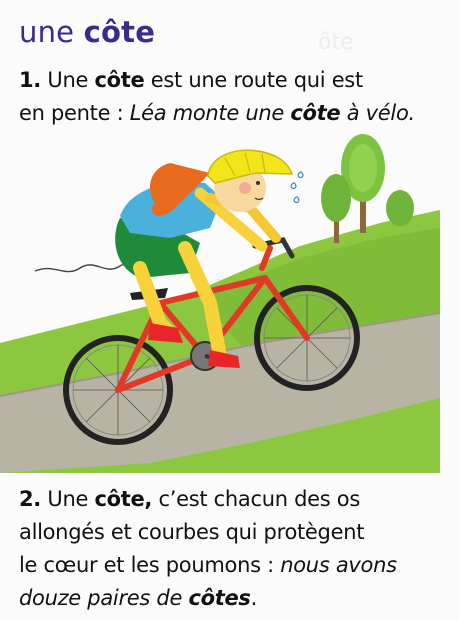 The height and width of the screenshot is (620, 459). Describe the element at coordinates (74, 113) in the screenshot. I see `definition-text: en pente :` at that location.